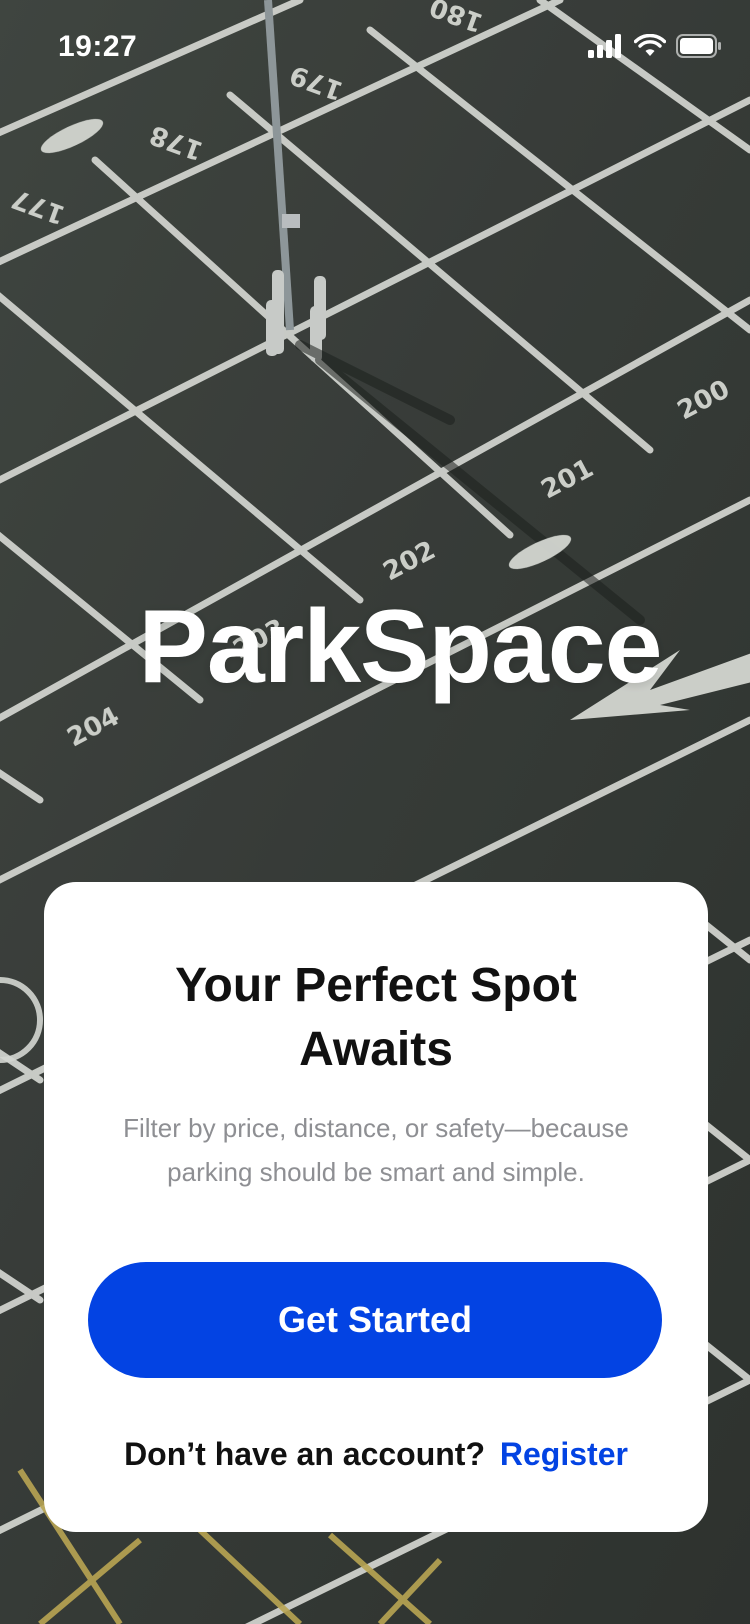  Describe the element at coordinates (376, 1017) in the screenshot. I see `card-title: Your Perfect Spot Awaits` at that location.